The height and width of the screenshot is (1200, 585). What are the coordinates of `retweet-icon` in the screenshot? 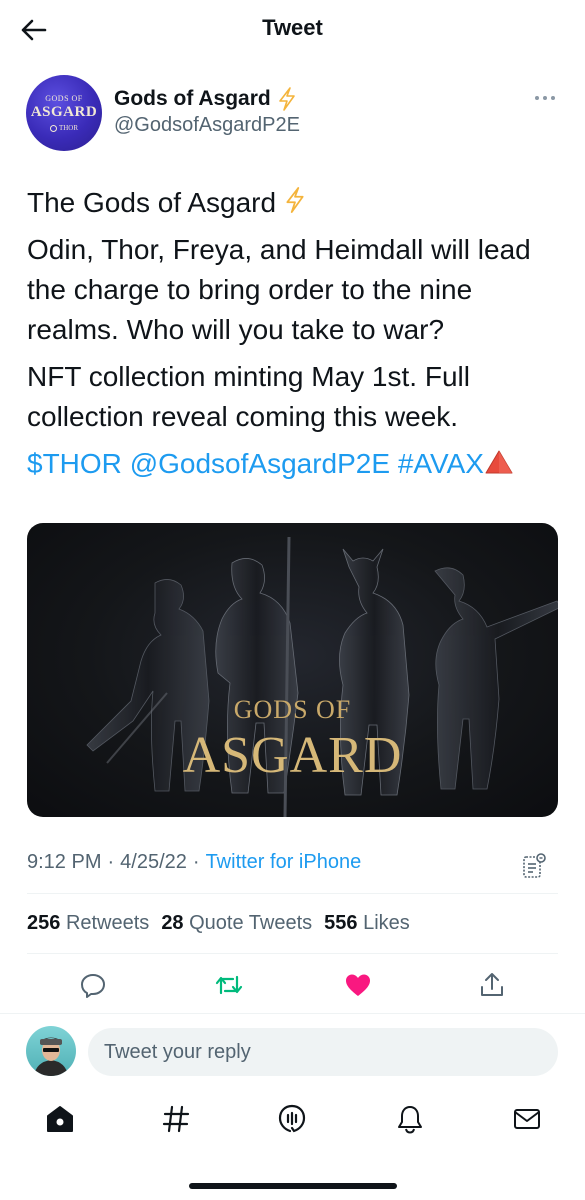 It's located at (229, 985).